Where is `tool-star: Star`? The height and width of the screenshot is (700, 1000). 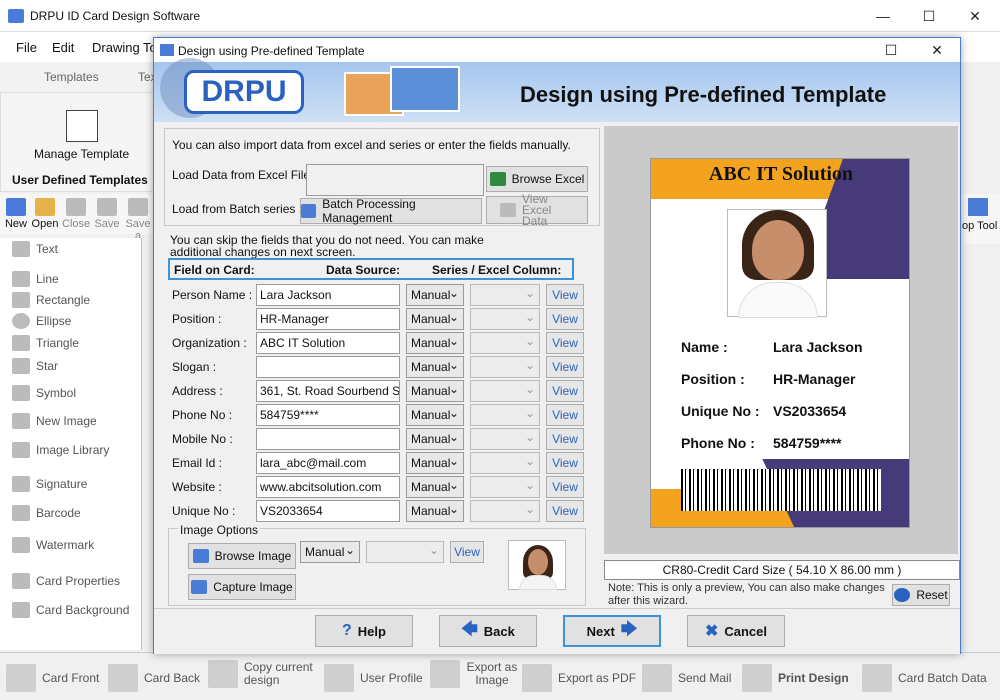
tool-star: Star is located at coordinates (35, 366).